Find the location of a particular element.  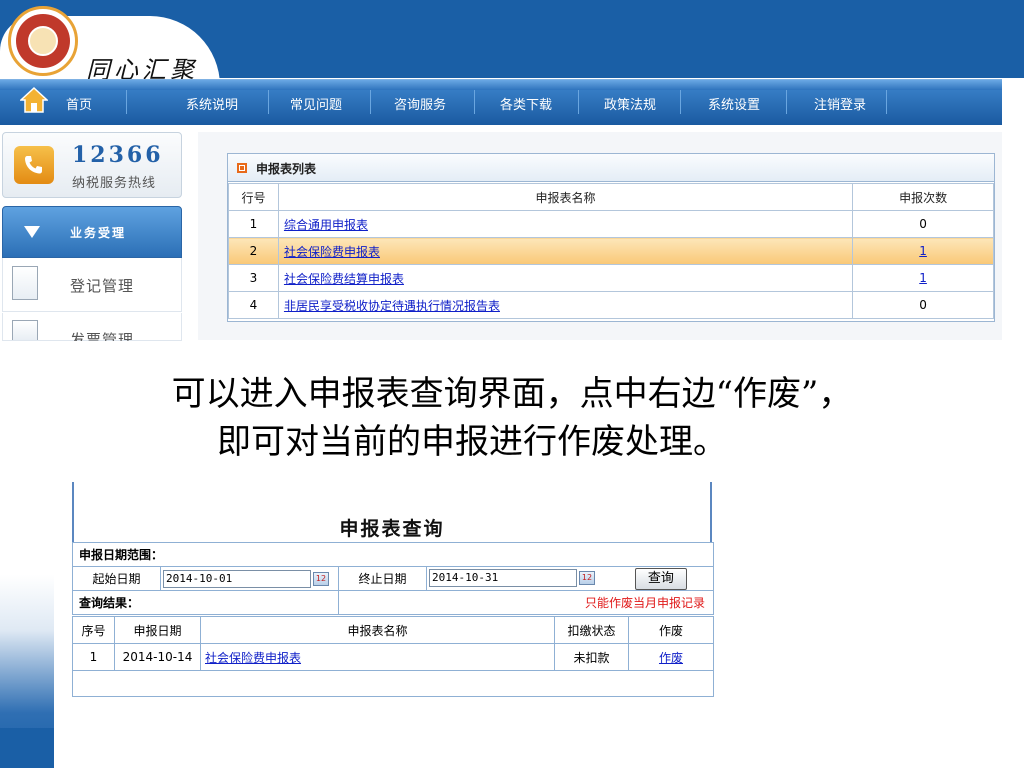

withholding-status: 未扣款 is located at coordinates (591, 657).